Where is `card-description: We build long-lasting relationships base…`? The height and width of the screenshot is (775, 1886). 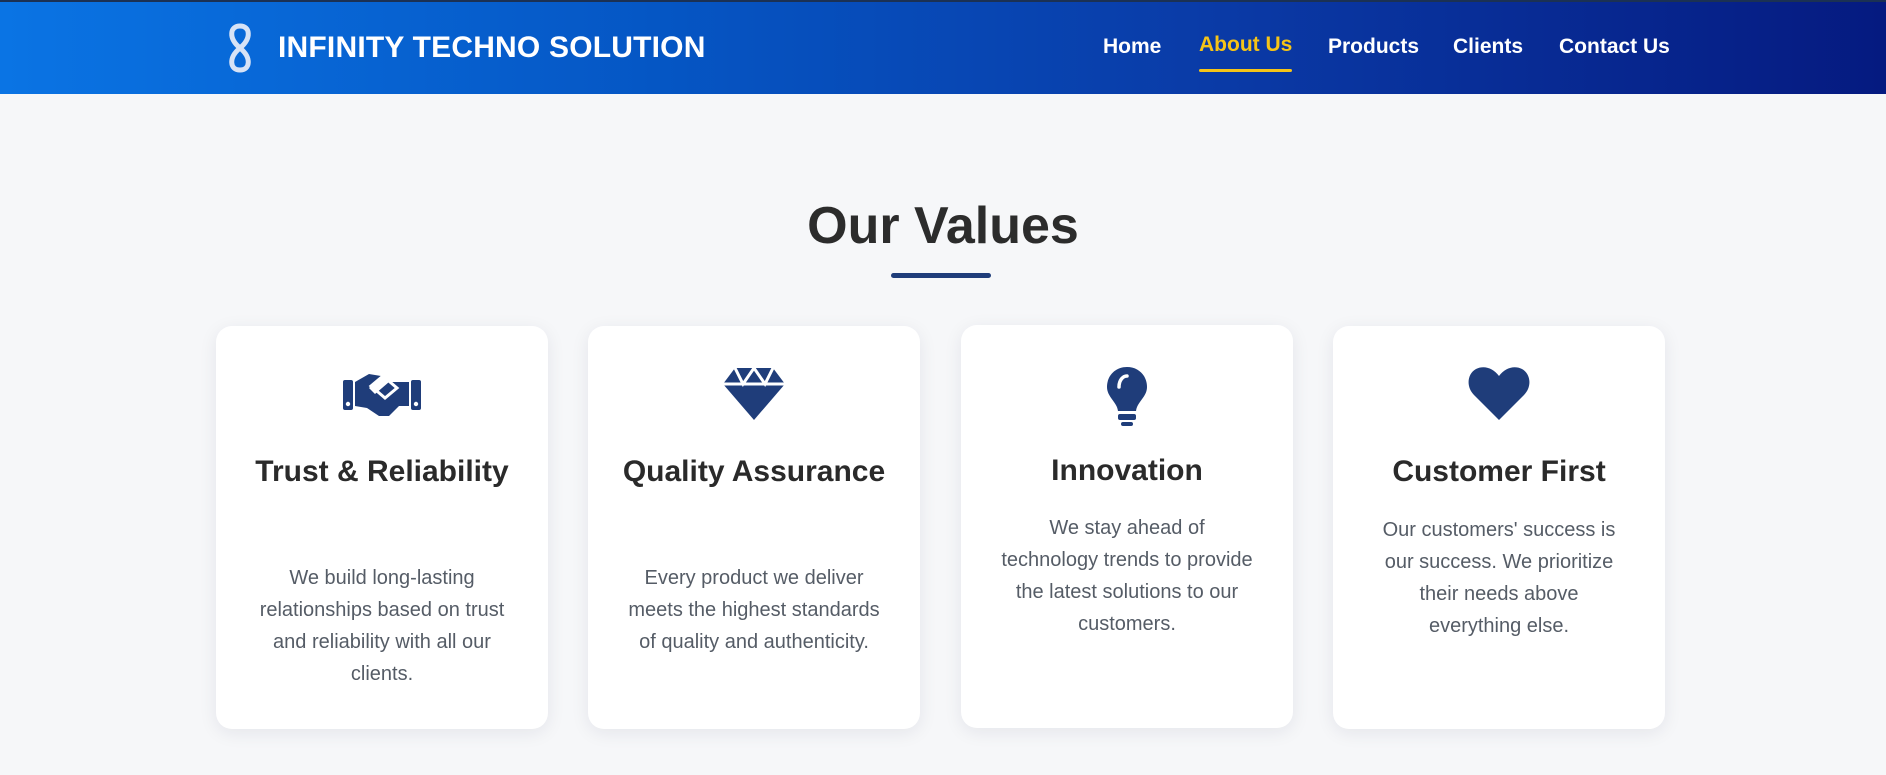
card-description: We build long-lasting relationships base… is located at coordinates (382, 626).